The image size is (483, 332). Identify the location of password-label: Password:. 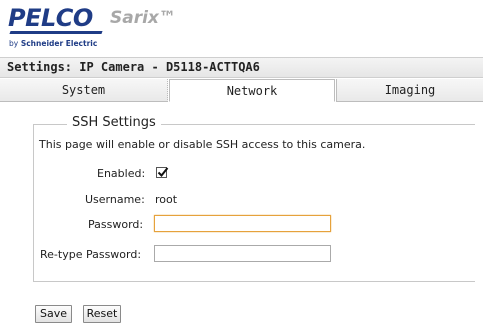
(116, 224).